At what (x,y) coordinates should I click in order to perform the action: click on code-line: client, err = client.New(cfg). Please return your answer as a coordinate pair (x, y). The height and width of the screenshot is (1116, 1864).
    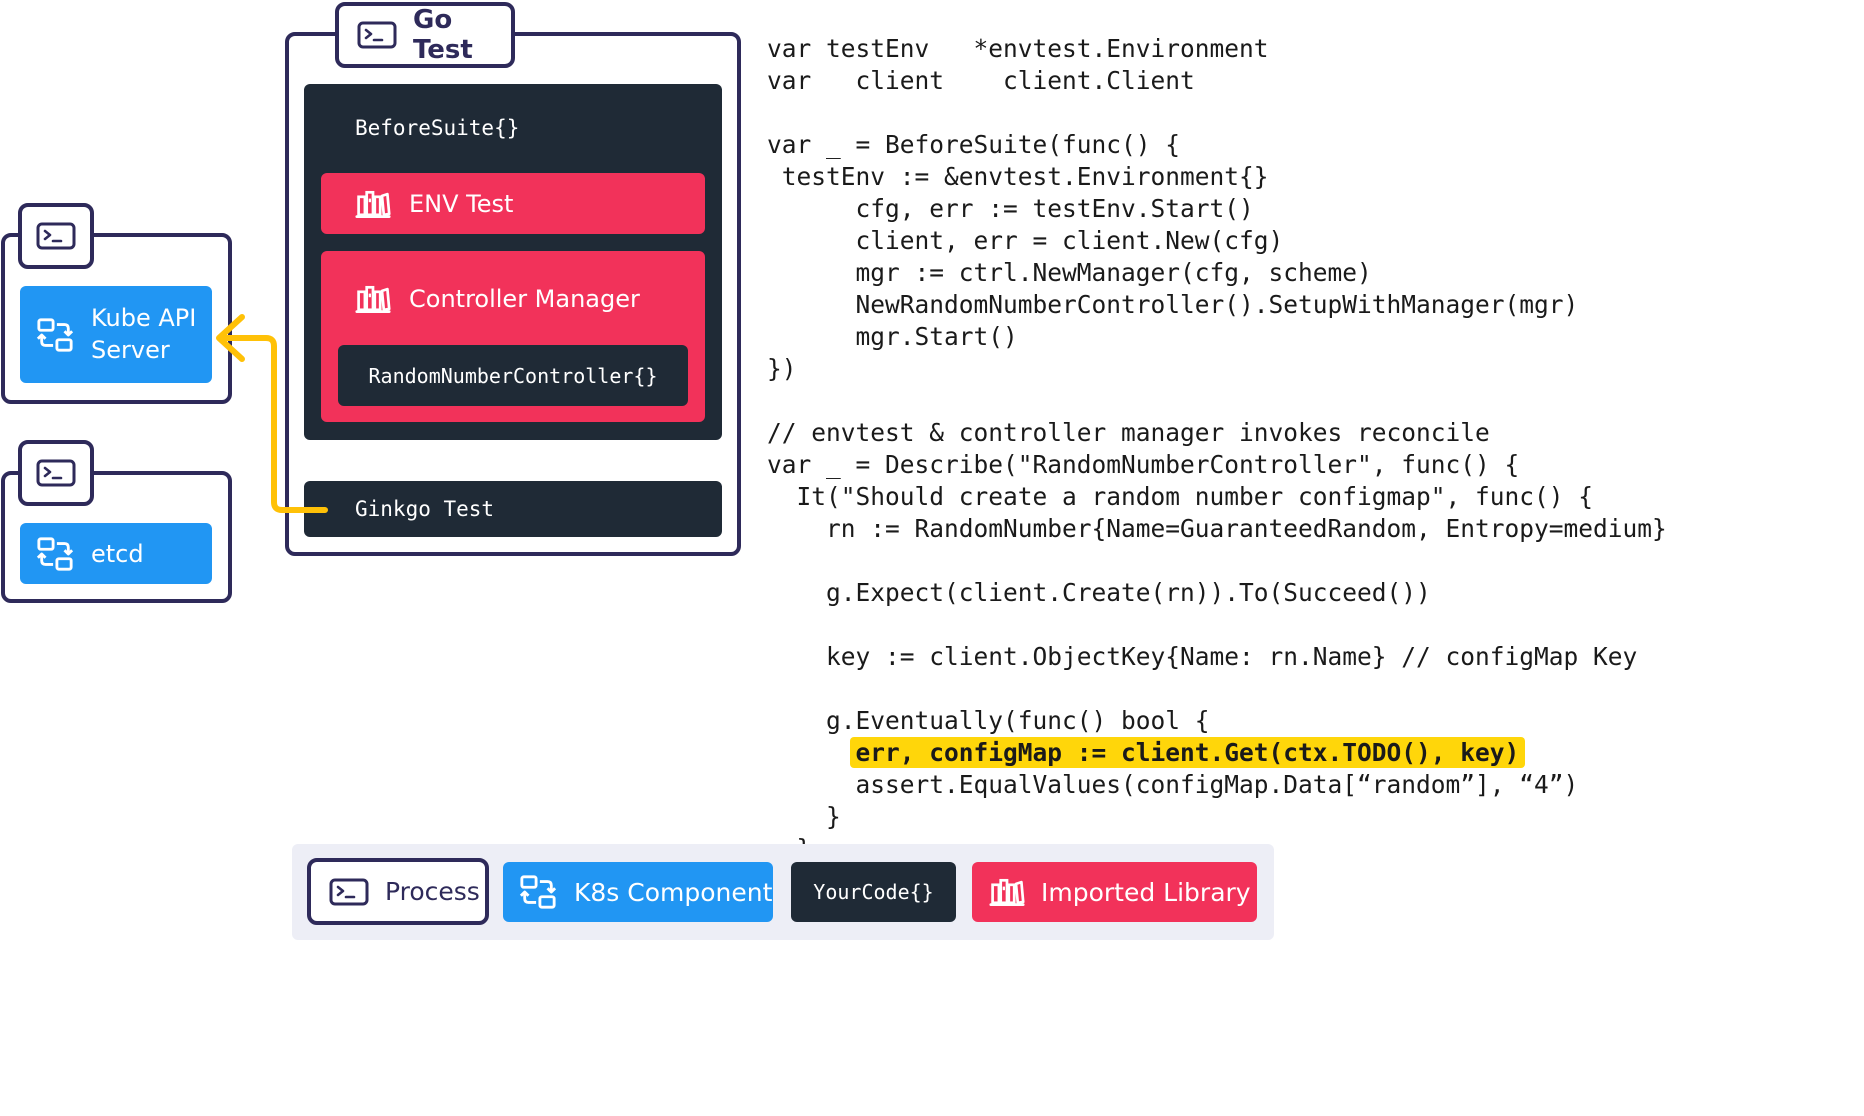
    Looking at the image, I should click on (1025, 240).